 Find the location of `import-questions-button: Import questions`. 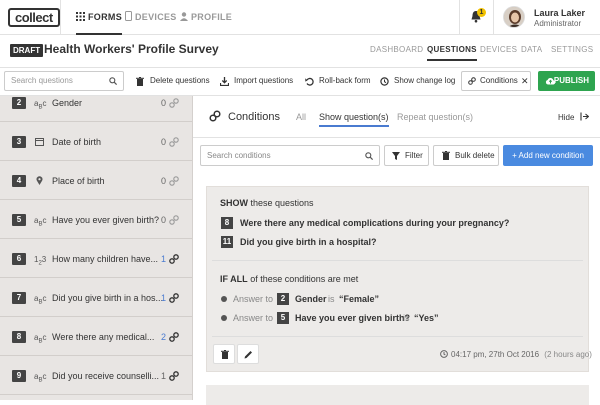

import-questions-button: Import questions is located at coordinates (256, 81).